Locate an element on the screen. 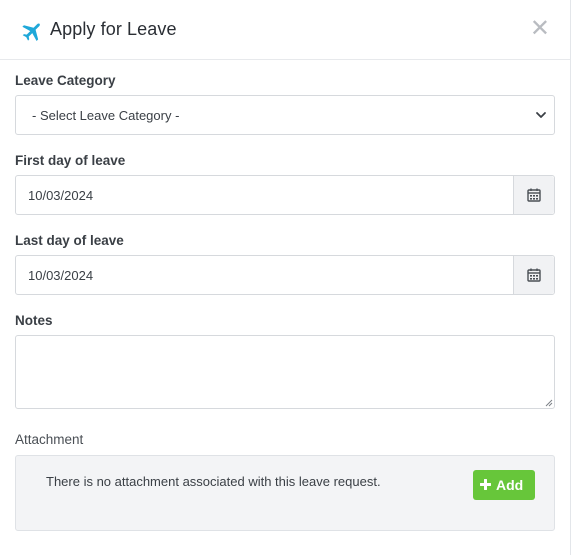  first-day-label: First day of leave is located at coordinates (70, 160).